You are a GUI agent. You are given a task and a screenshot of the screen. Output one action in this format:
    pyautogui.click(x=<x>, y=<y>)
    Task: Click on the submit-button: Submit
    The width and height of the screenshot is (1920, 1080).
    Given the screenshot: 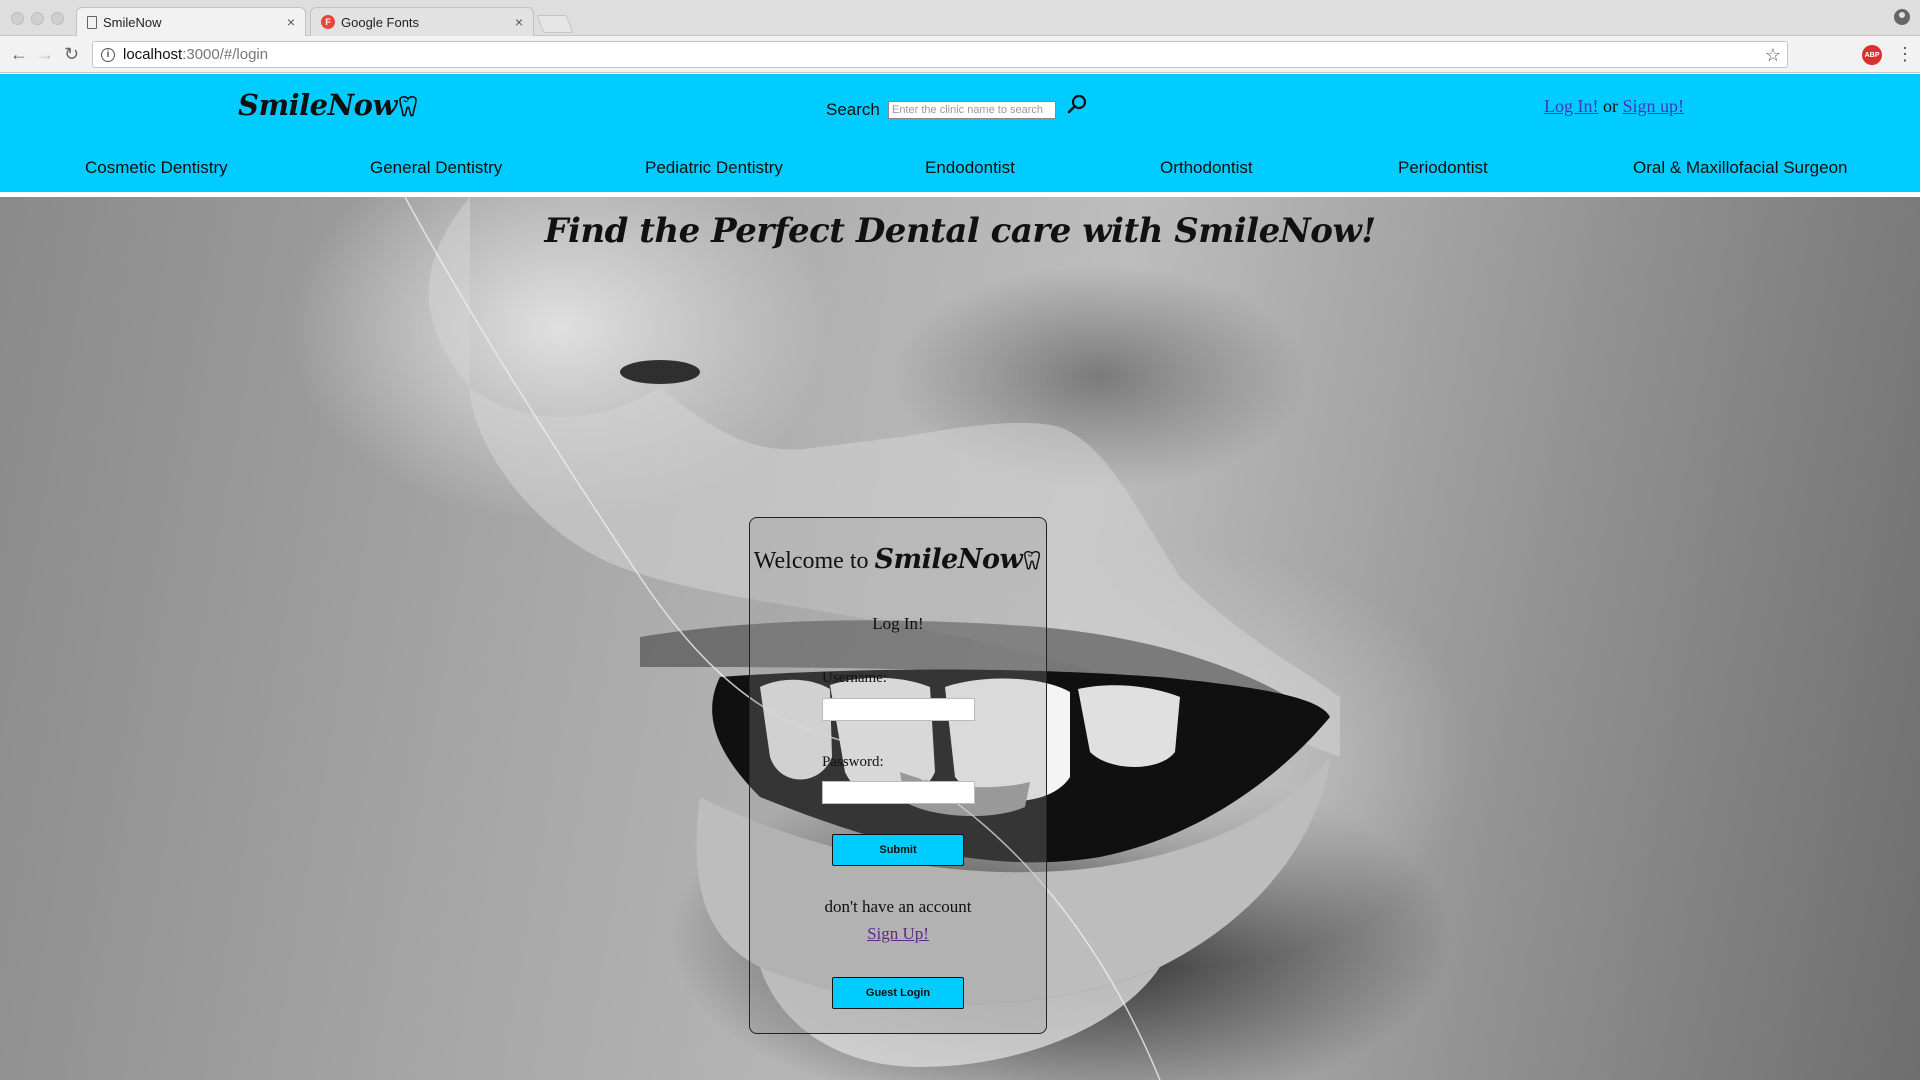 What is the action you would take?
    pyautogui.click(x=898, y=850)
    